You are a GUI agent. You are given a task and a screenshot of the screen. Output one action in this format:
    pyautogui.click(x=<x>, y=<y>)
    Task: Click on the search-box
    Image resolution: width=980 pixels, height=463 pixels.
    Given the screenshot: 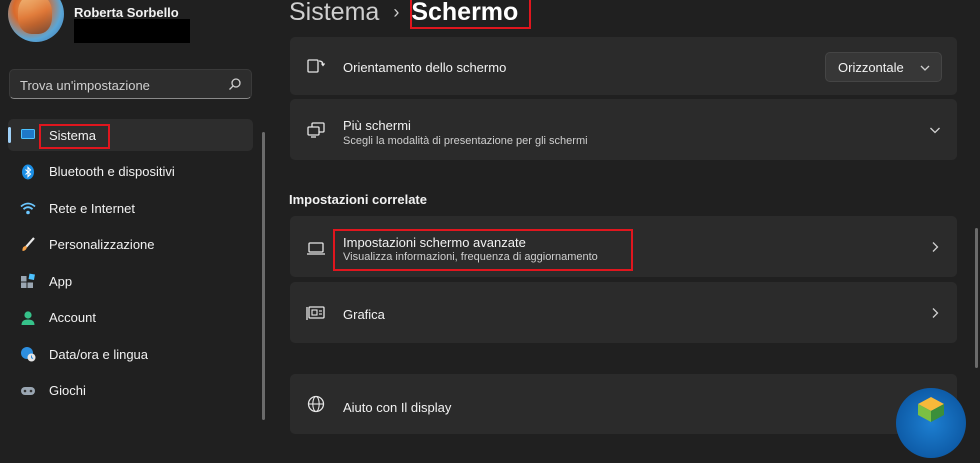 What is the action you would take?
    pyautogui.click(x=130, y=84)
    